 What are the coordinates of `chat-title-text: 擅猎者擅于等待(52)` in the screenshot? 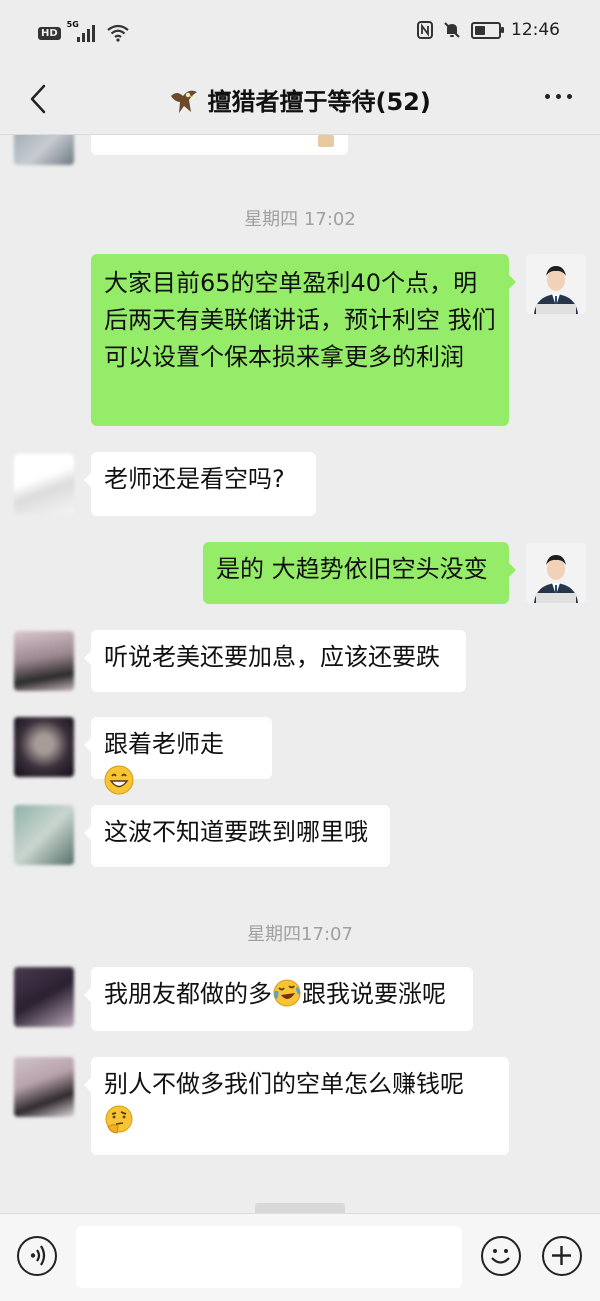 It's located at (319, 102).